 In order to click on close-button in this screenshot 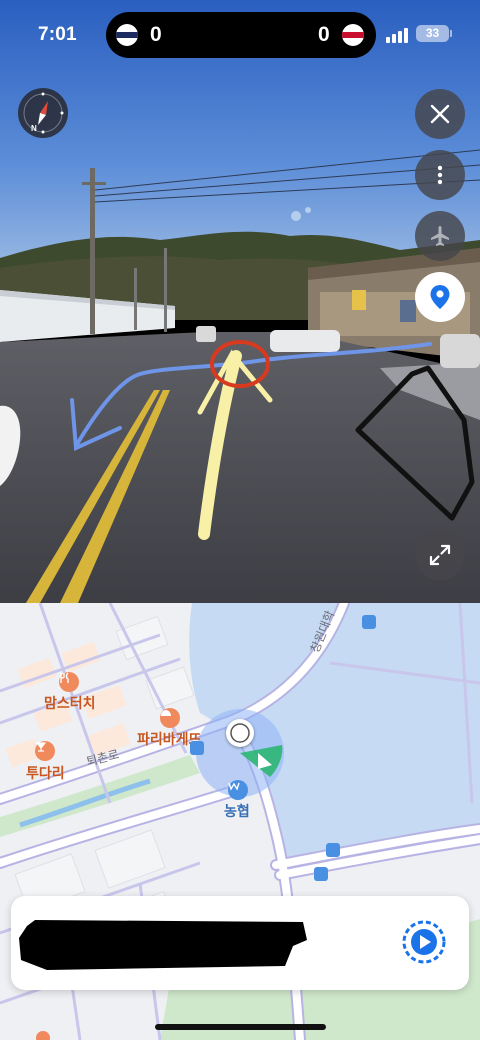, I will do `click(440, 114)`.